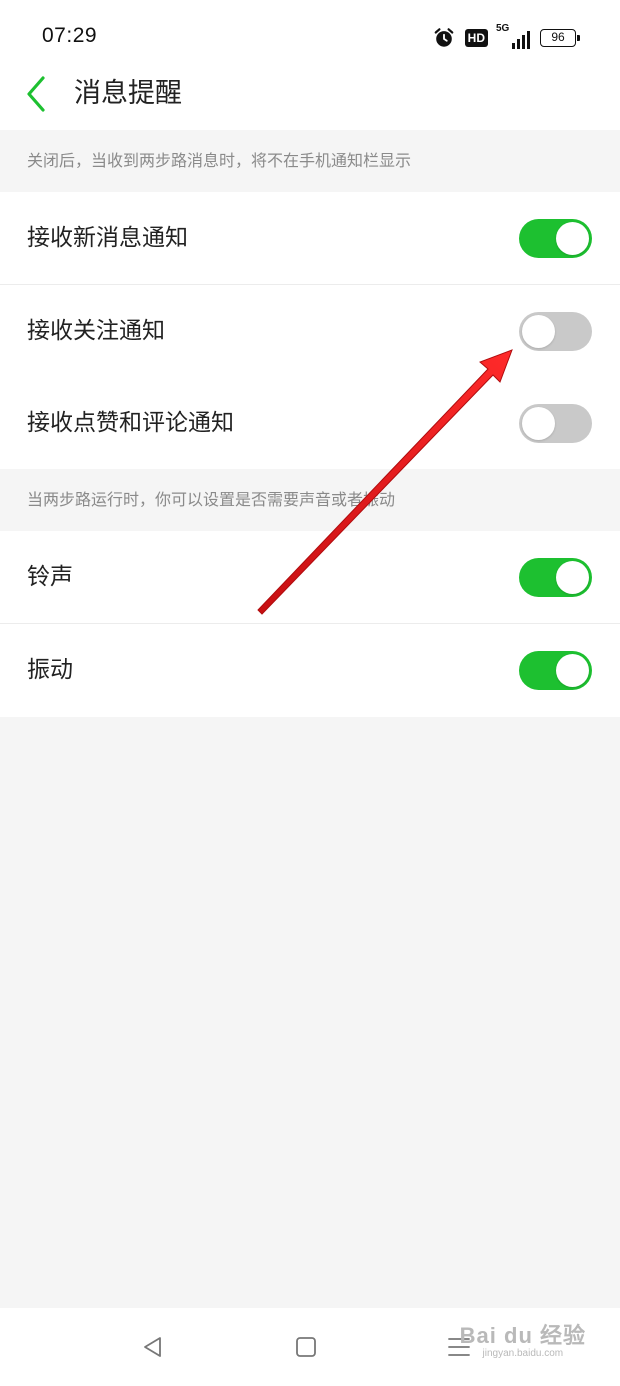  I want to click on 5g-signal-icon: 5G, so click(513, 36).